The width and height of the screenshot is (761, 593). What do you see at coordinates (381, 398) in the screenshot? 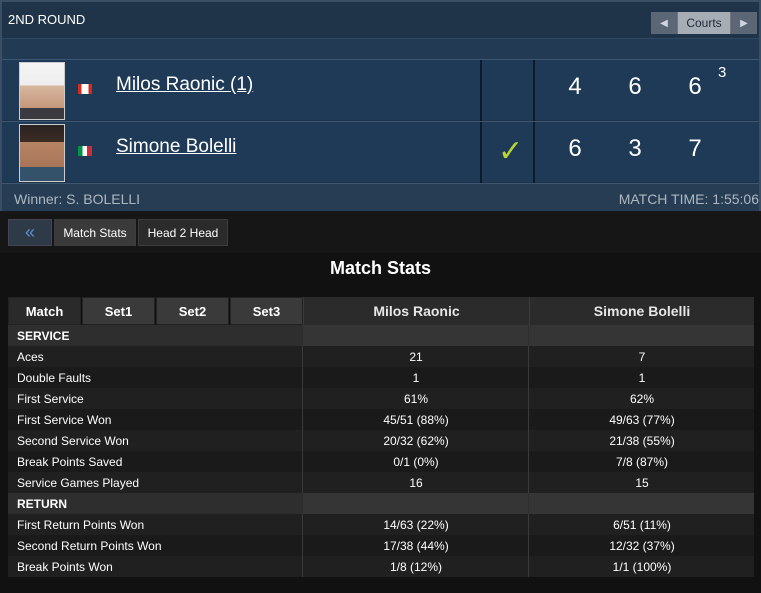
I see `stat-row: First Service 61% 62%` at bounding box center [381, 398].